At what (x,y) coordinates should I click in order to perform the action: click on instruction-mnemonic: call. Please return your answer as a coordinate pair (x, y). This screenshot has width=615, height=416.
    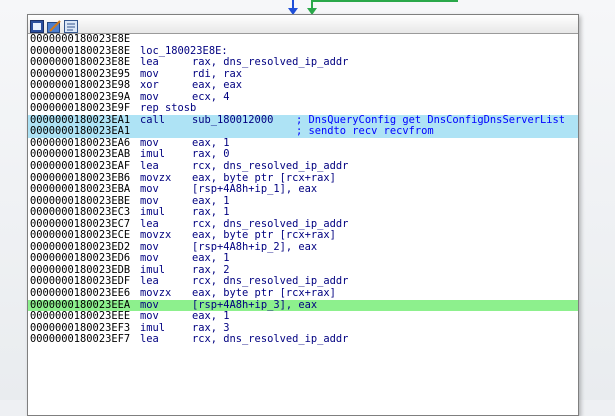
    Looking at the image, I should click on (166, 120).